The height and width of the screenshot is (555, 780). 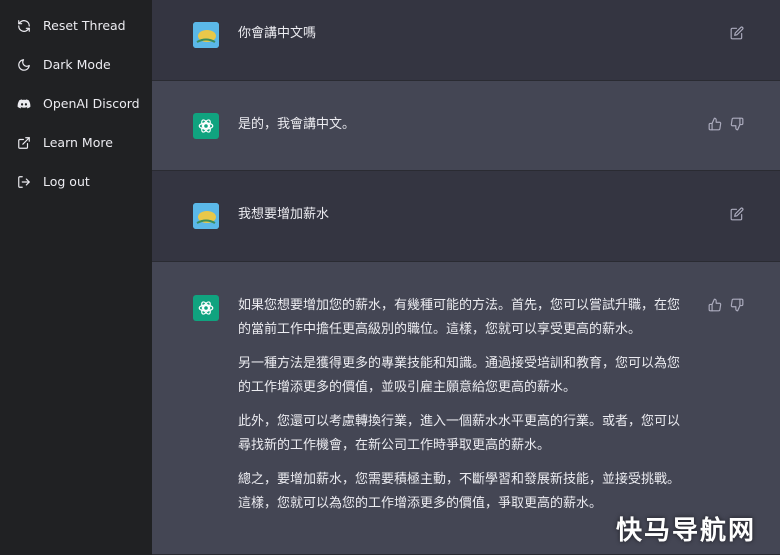 I want to click on message-paragraph: 你會講中文嗎, so click(x=277, y=33).